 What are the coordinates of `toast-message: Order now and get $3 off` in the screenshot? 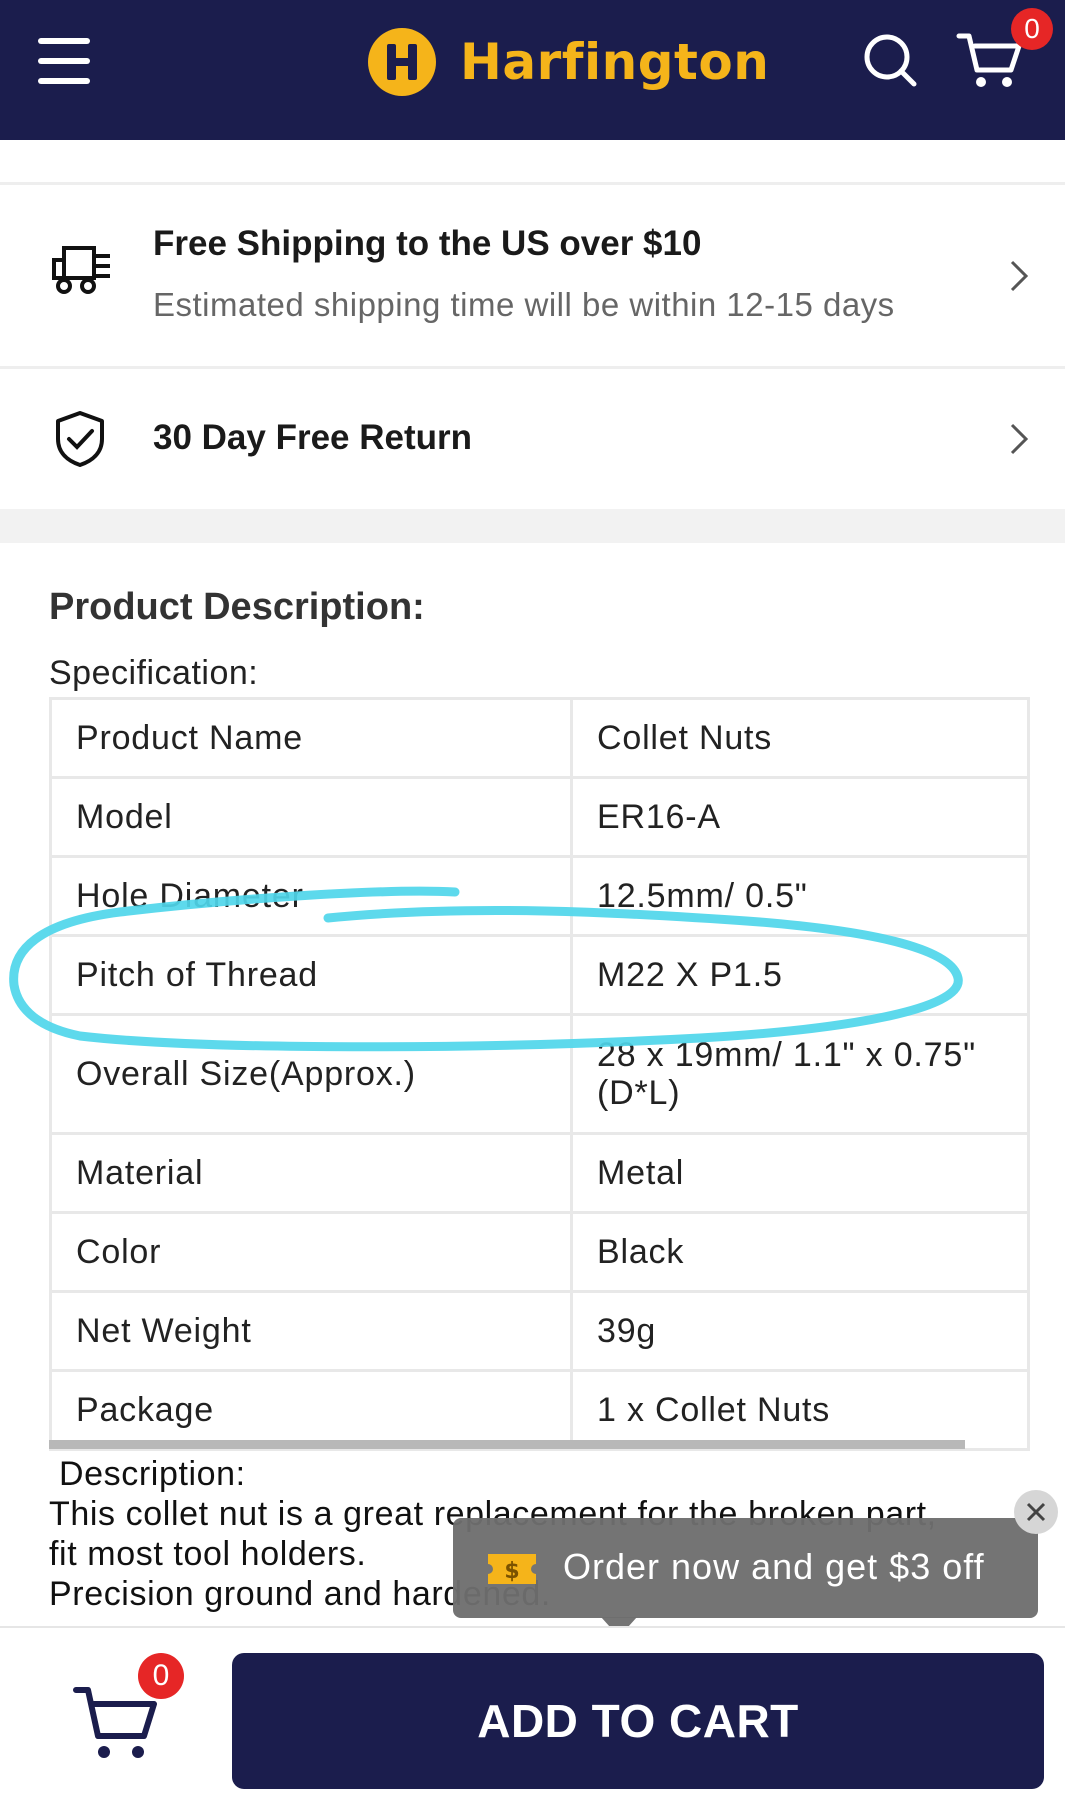 It's located at (774, 1566).